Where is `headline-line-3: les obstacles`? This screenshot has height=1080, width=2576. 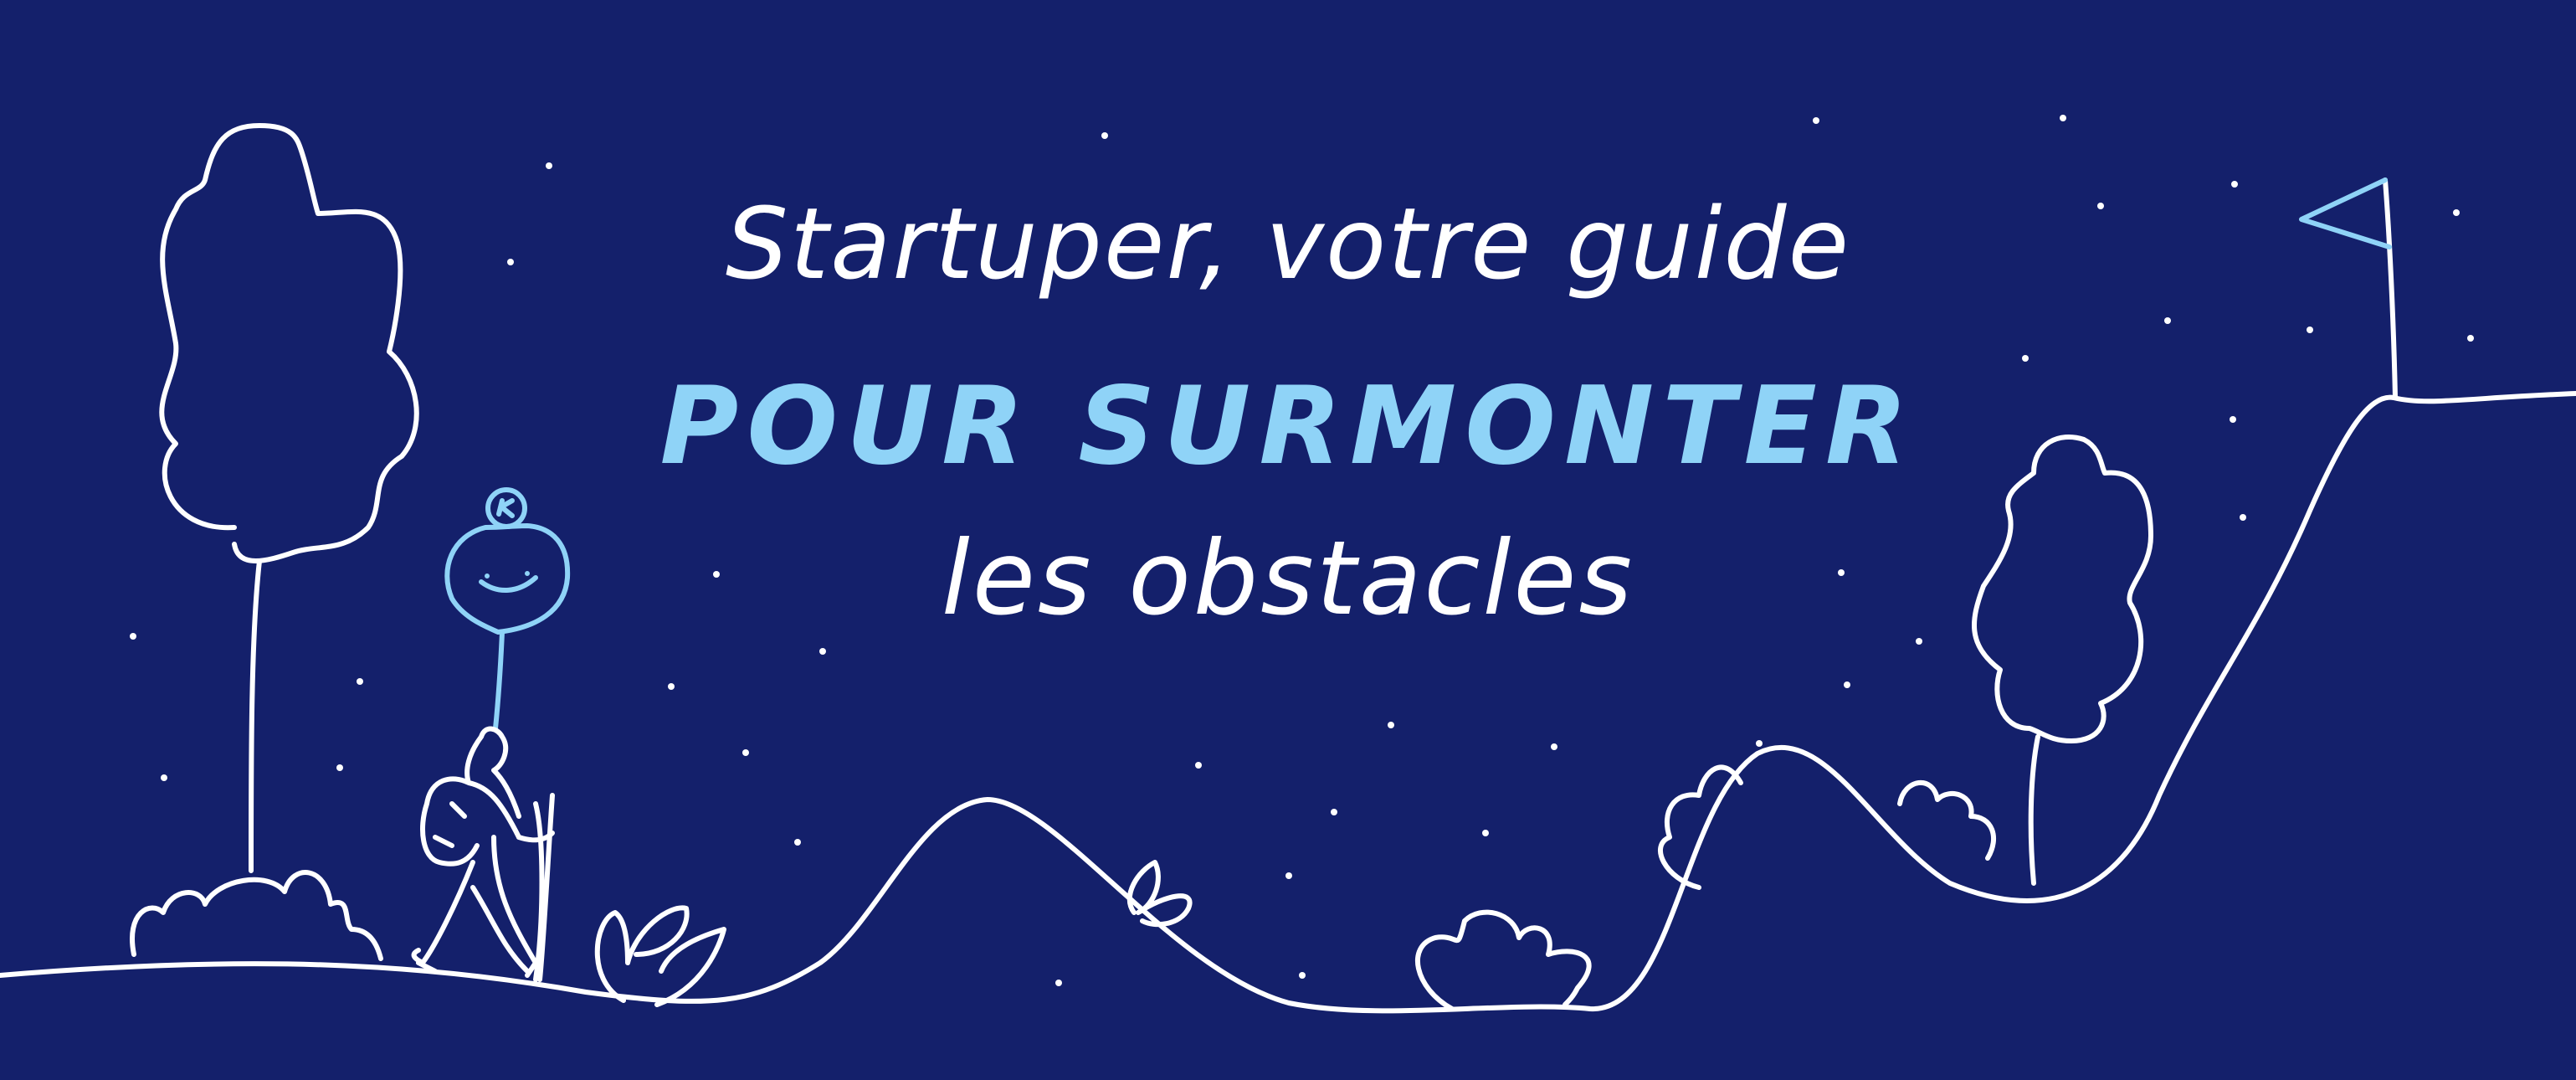 headline-line-3: les obstacles is located at coordinates (1288, 578).